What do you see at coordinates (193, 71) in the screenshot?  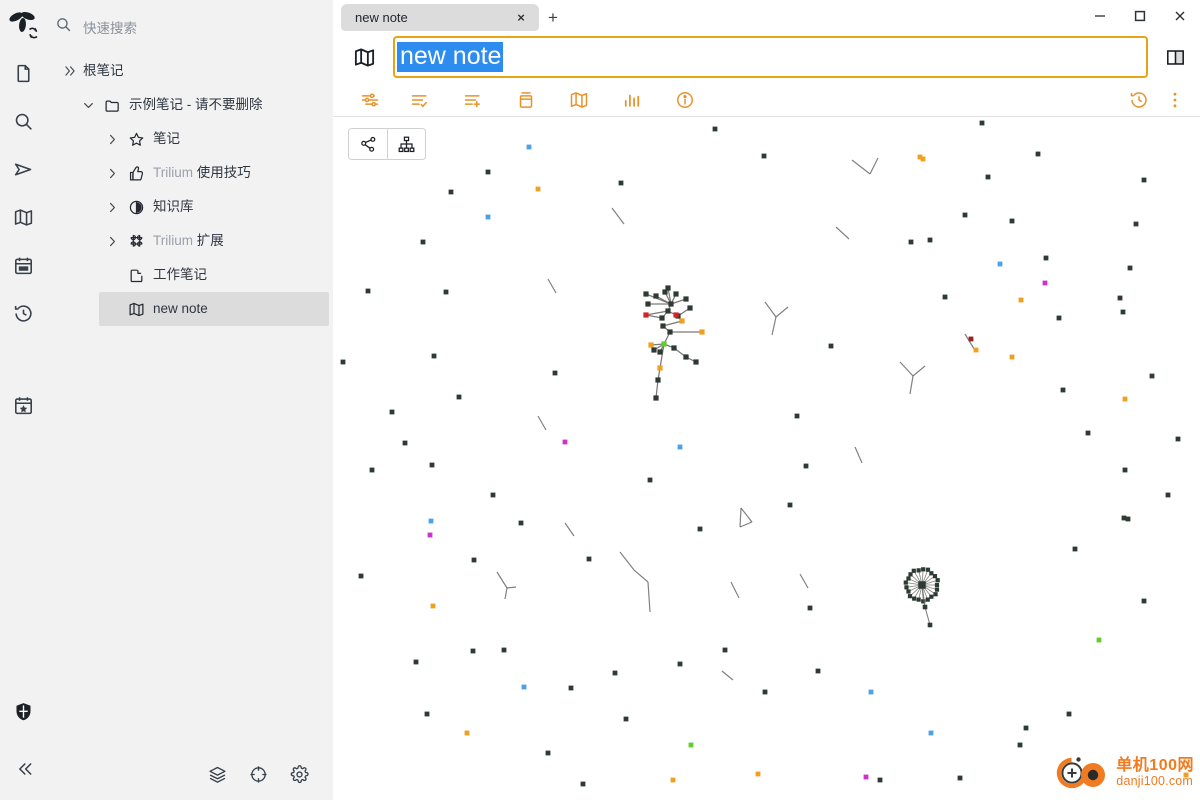 I see `tree-item-根笔记: 根笔记` at bounding box center [193, 71].